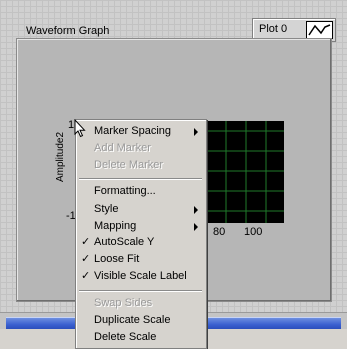 This screenshot has width=347, height=349. Describe the element at coordinates (141, 209) in the screenshot. I see `menu-item-style: Style` at that location.